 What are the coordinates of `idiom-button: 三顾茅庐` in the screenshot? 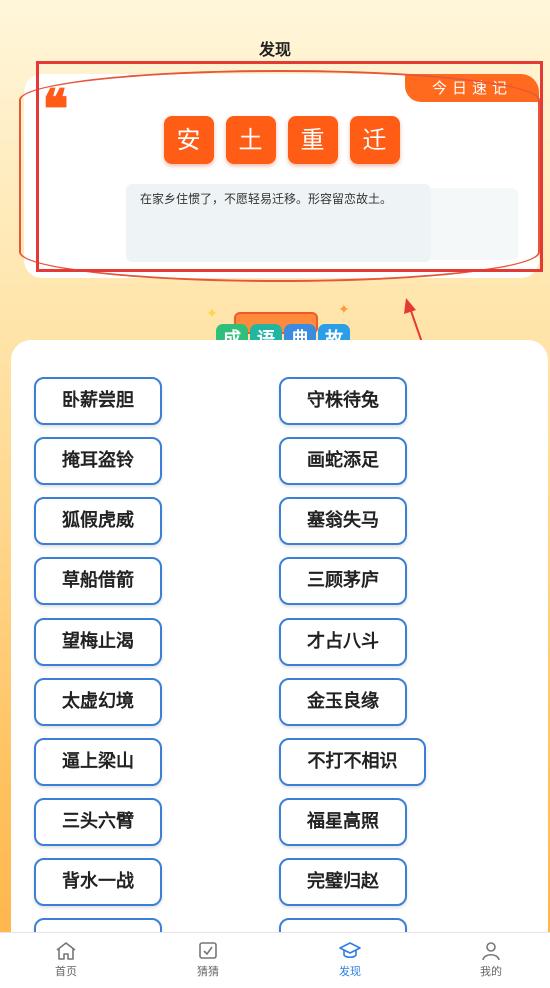 It's located at (343, 581).